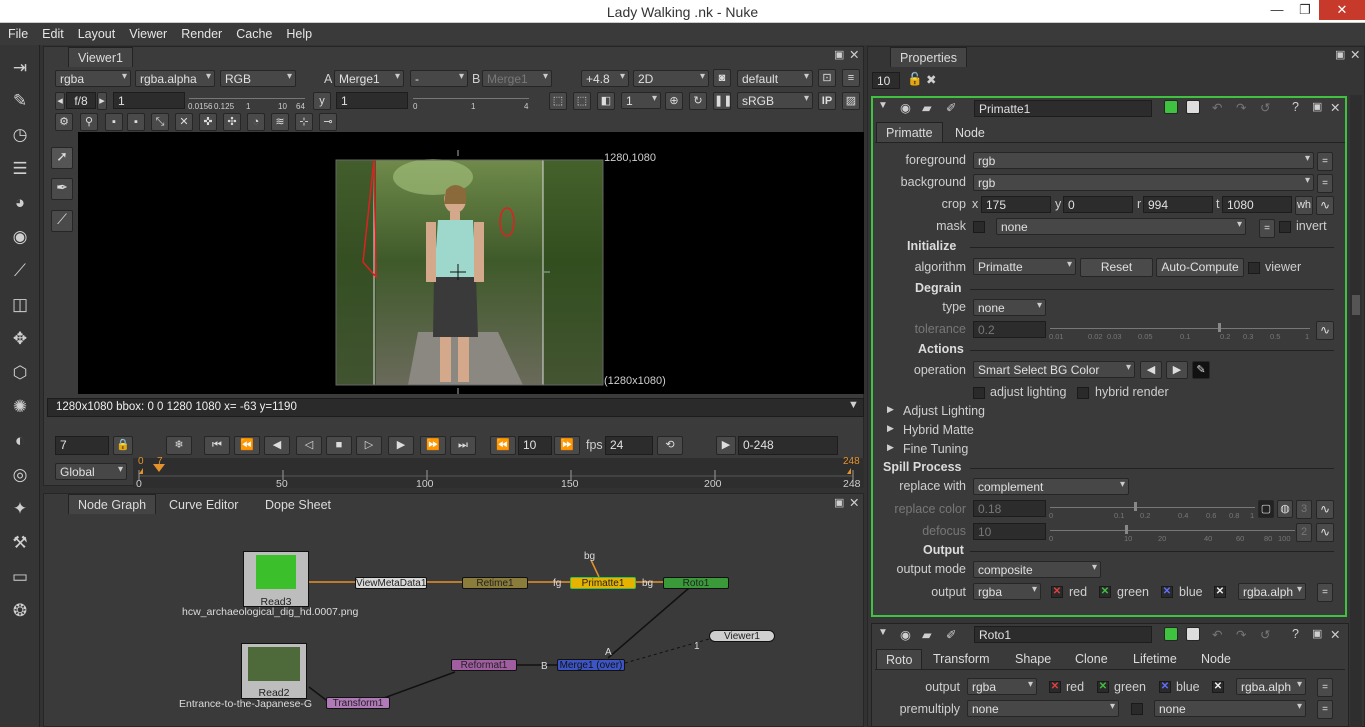 This screenshot has height=727, width=1365. What do you see at coordinates (369, 78) in the screenshot?
I see `a-input-dropdown: Merge1` at bounding box center [369, 78].